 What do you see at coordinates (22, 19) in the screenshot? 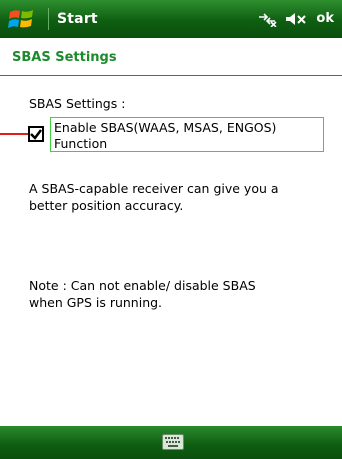
I see `windows-start-icon` at bounding box center [22, 19].